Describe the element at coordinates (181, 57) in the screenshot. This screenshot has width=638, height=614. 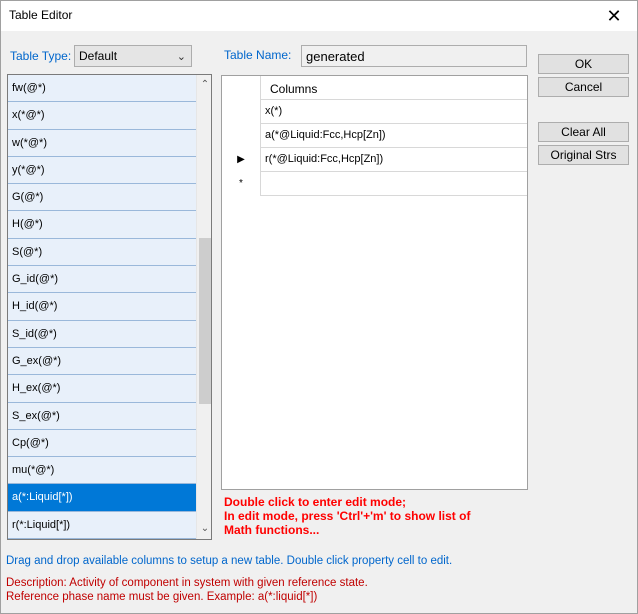
I see `chevron-down-icon: ⌄` at that location.